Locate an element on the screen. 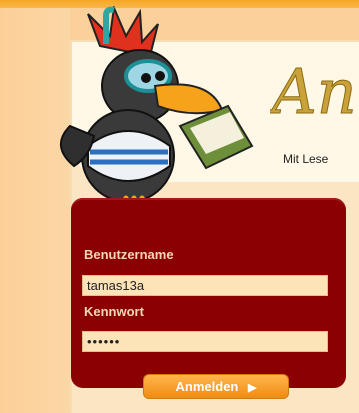  password-input: •••••• is located at coordinates (205, 341).